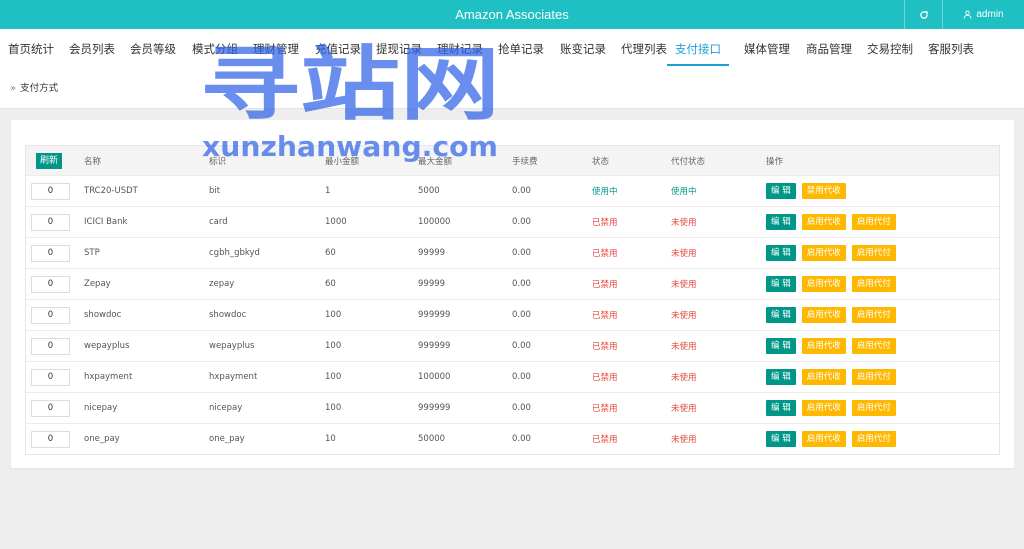  I want to click on tab-9: 抢单记录, so click(521, 47).